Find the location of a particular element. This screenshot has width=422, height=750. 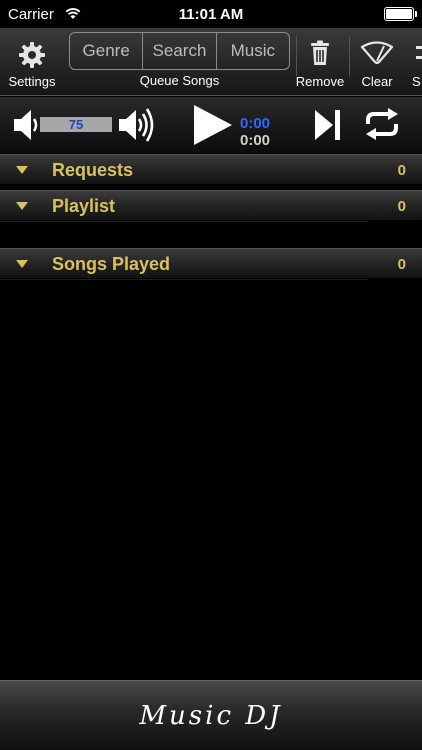

shuffle-label: S is located at coordinates (416, 81).